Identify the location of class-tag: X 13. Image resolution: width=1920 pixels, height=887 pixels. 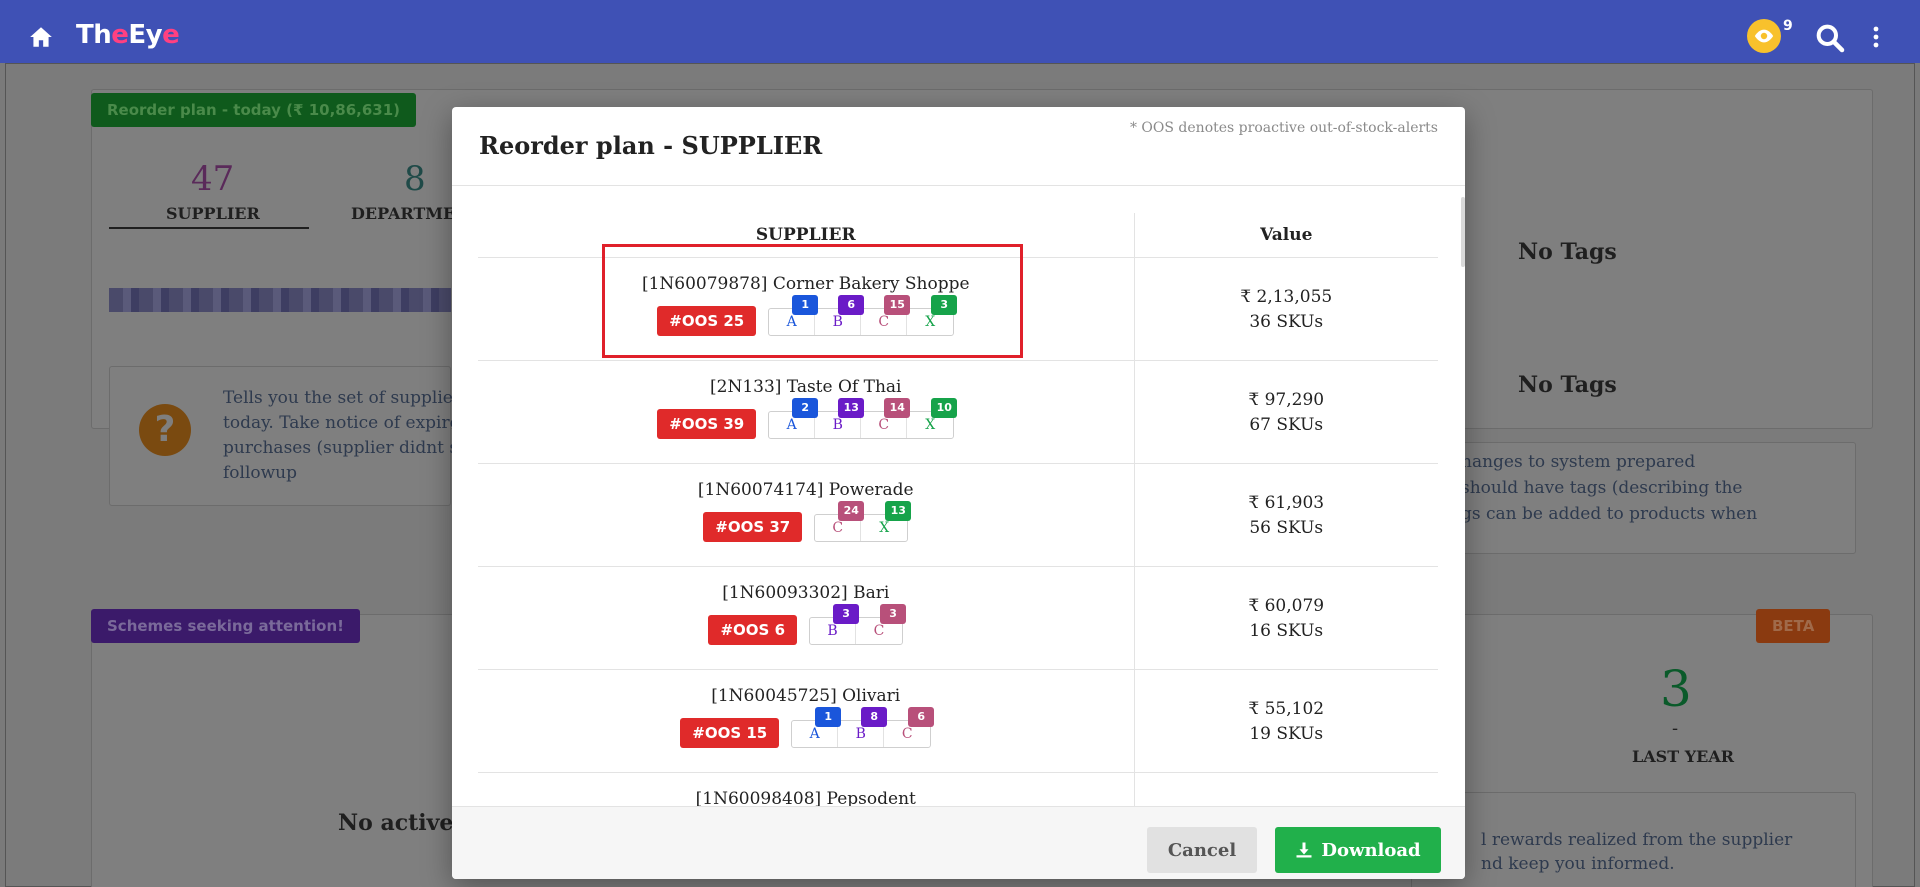
(886, 520).